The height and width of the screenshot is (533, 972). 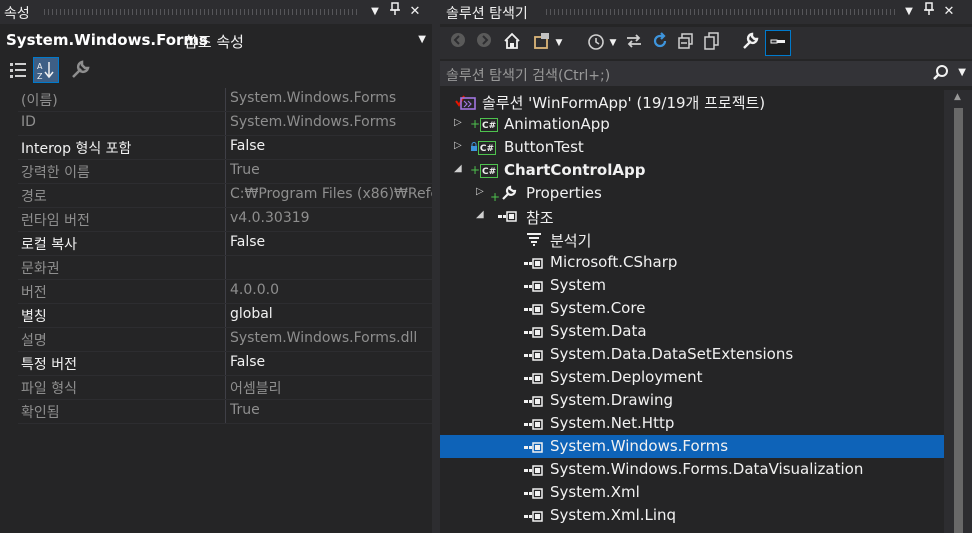 What do you see at coordinates (331, 314) in the screenshot?
I see `property-value: global` at bounding box center [331, 314].